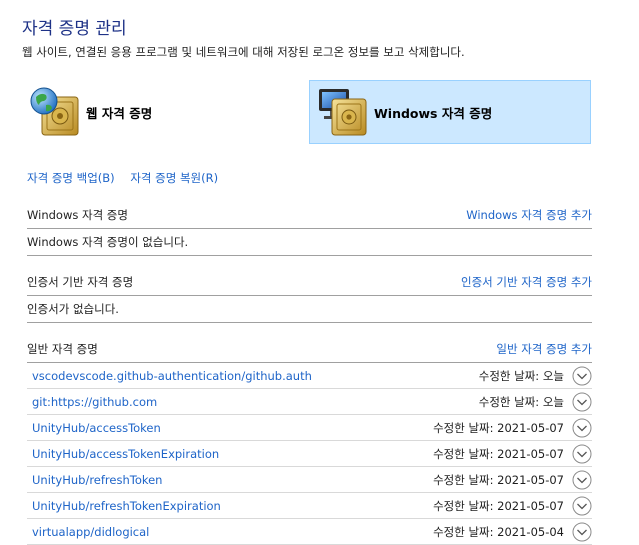 The height and width of the screenshot is (545, 639). What do you see at coordinates (95, 401) in the screenshot?
I see `credential-name: git:https://github.com` at bounding box center [95, 401].